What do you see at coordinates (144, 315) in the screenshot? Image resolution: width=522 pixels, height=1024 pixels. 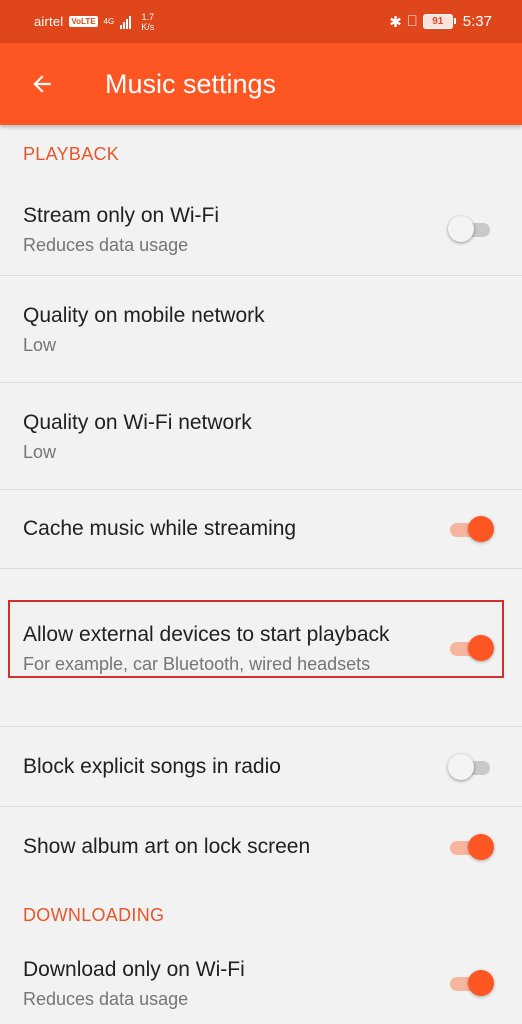 I see `setting-title: Quality on mobile network` at bounding box center [144, 315].